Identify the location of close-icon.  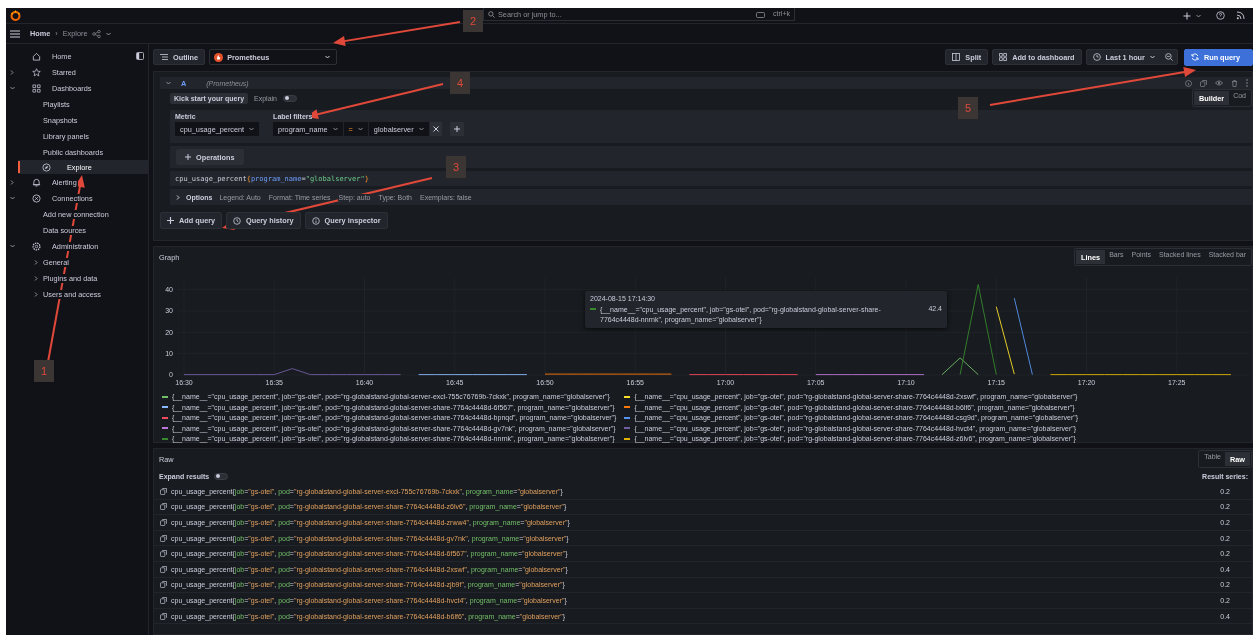
(435, 129).